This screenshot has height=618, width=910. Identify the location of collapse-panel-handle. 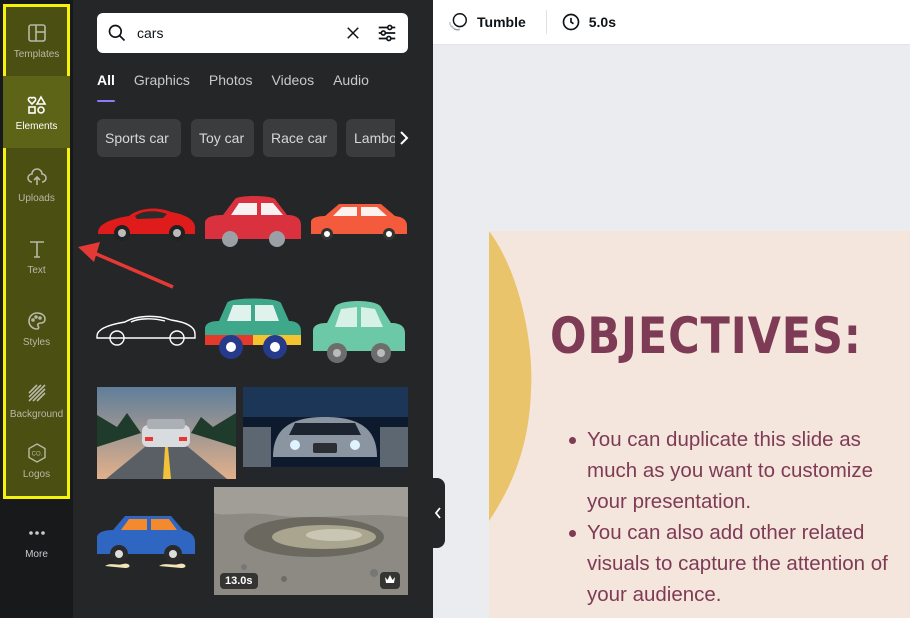
(438, 513).